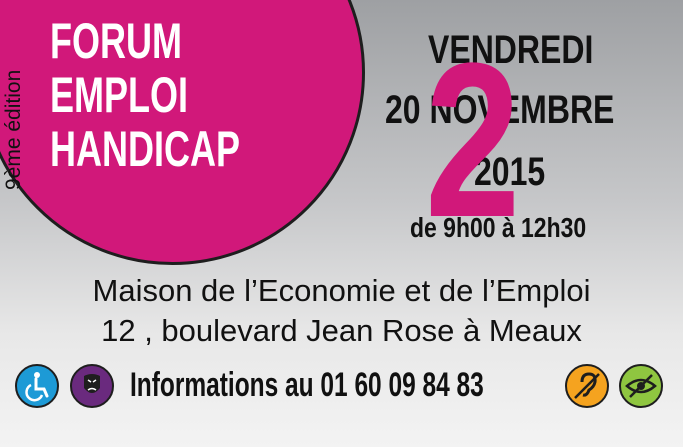 This screenshot has width=683, height=447. I want to click on venue-name: Maison de l’Economie et de l’Emploi, so click(341, 290).